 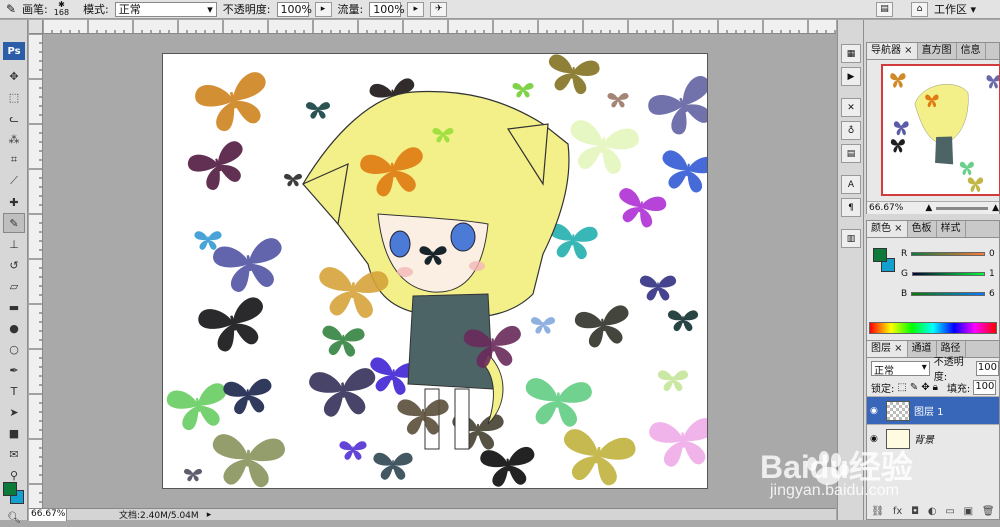 I want to click on fill-label: 填充:, so click(x=958, y=389).